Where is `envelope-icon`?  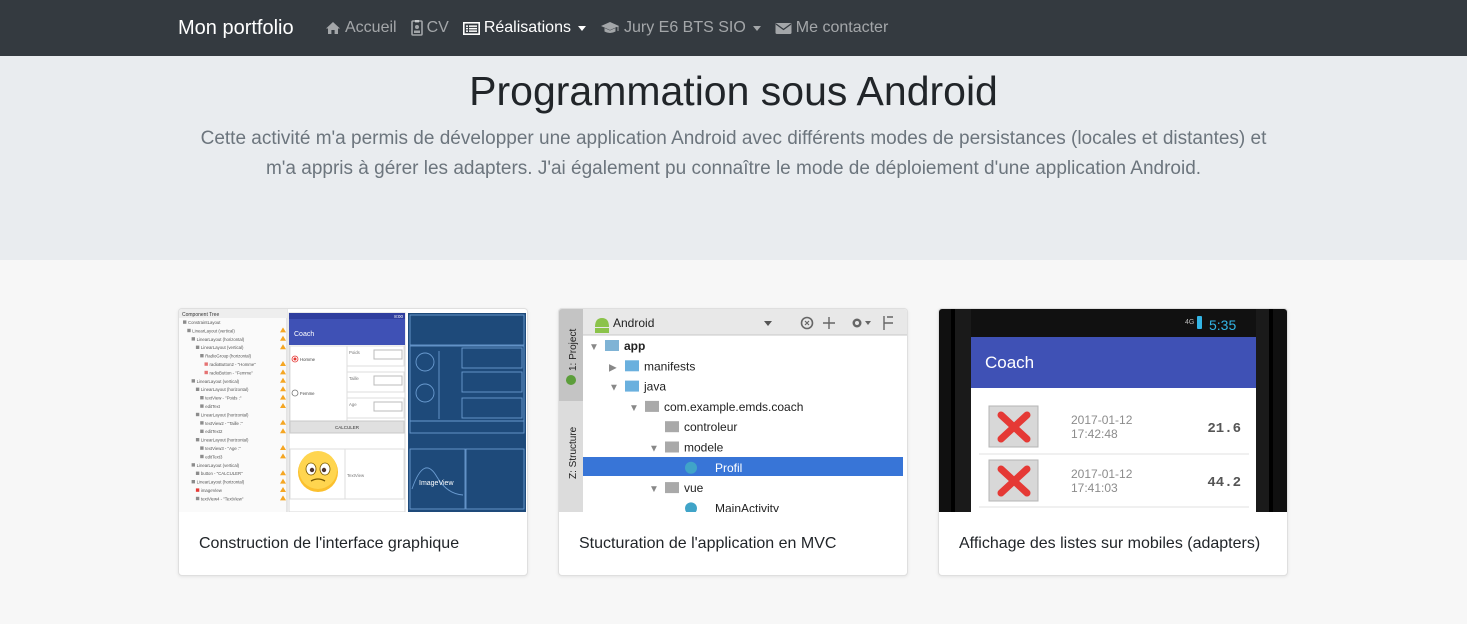
envelope-icon is located at coordinates (783, 28).